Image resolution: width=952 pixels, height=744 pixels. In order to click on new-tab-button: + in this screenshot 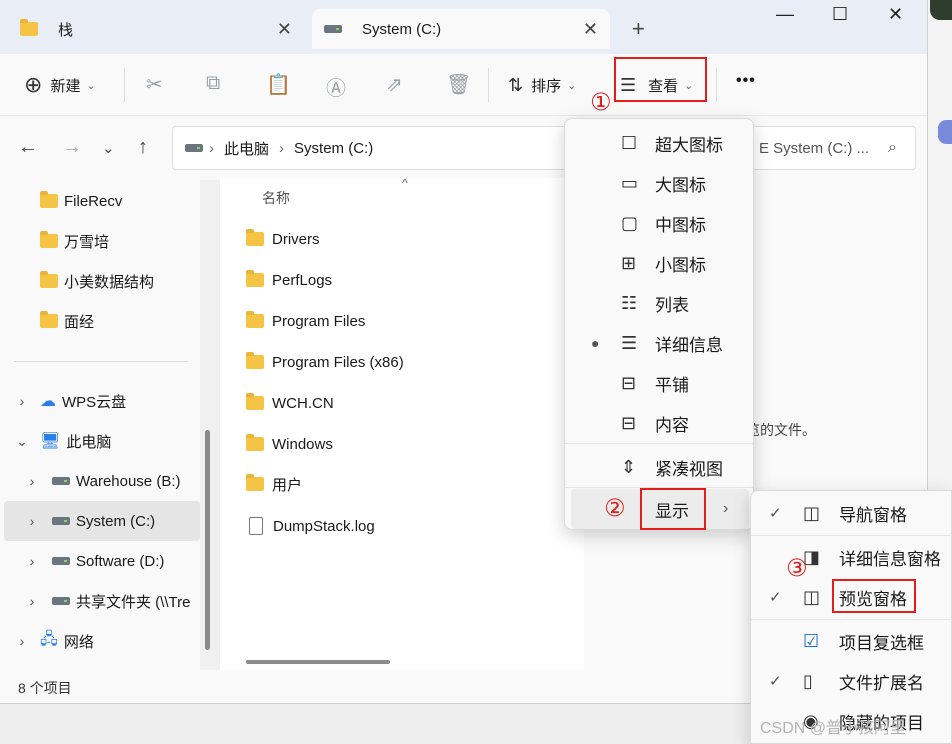, I will do `click(638, 29)`.